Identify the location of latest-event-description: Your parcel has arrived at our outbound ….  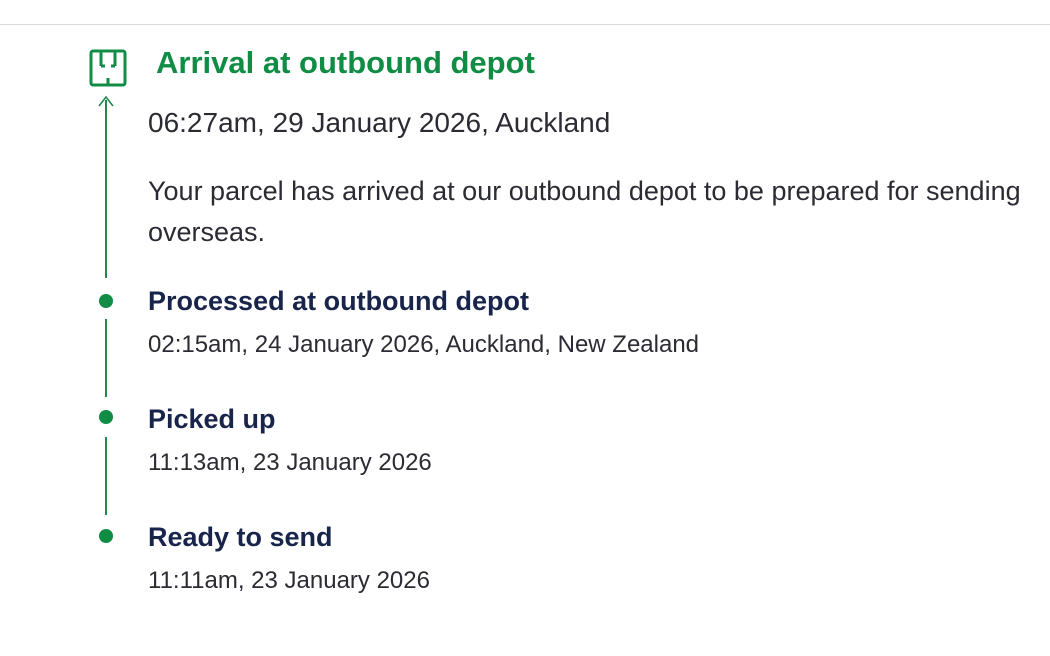
(584, 211).